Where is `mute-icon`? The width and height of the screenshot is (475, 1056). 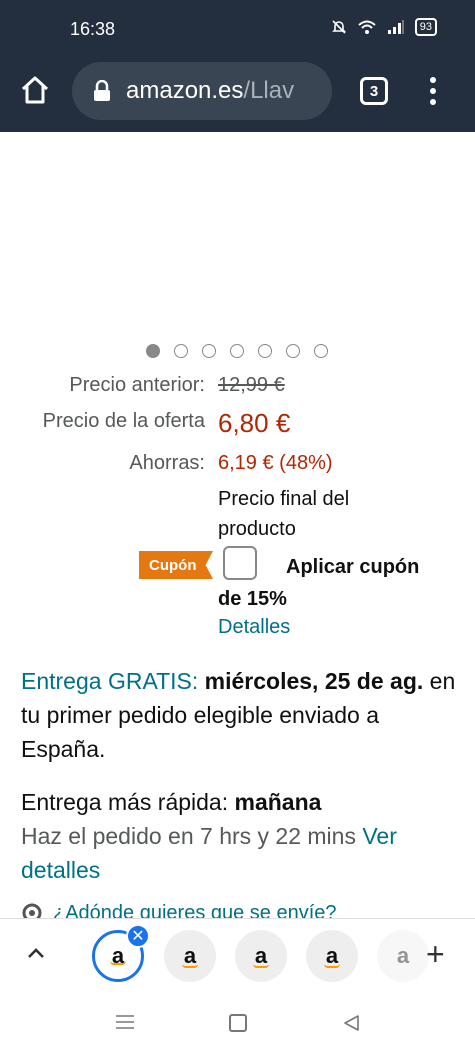 mute-icon is located at coordinates (338, 27).